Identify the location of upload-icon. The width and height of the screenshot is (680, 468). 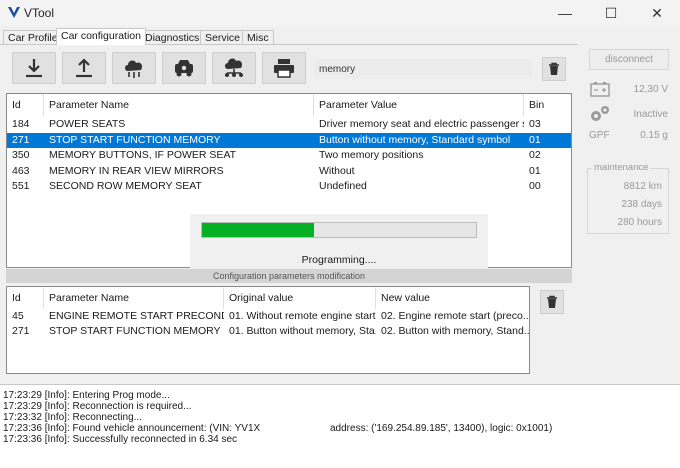
(84, 68).